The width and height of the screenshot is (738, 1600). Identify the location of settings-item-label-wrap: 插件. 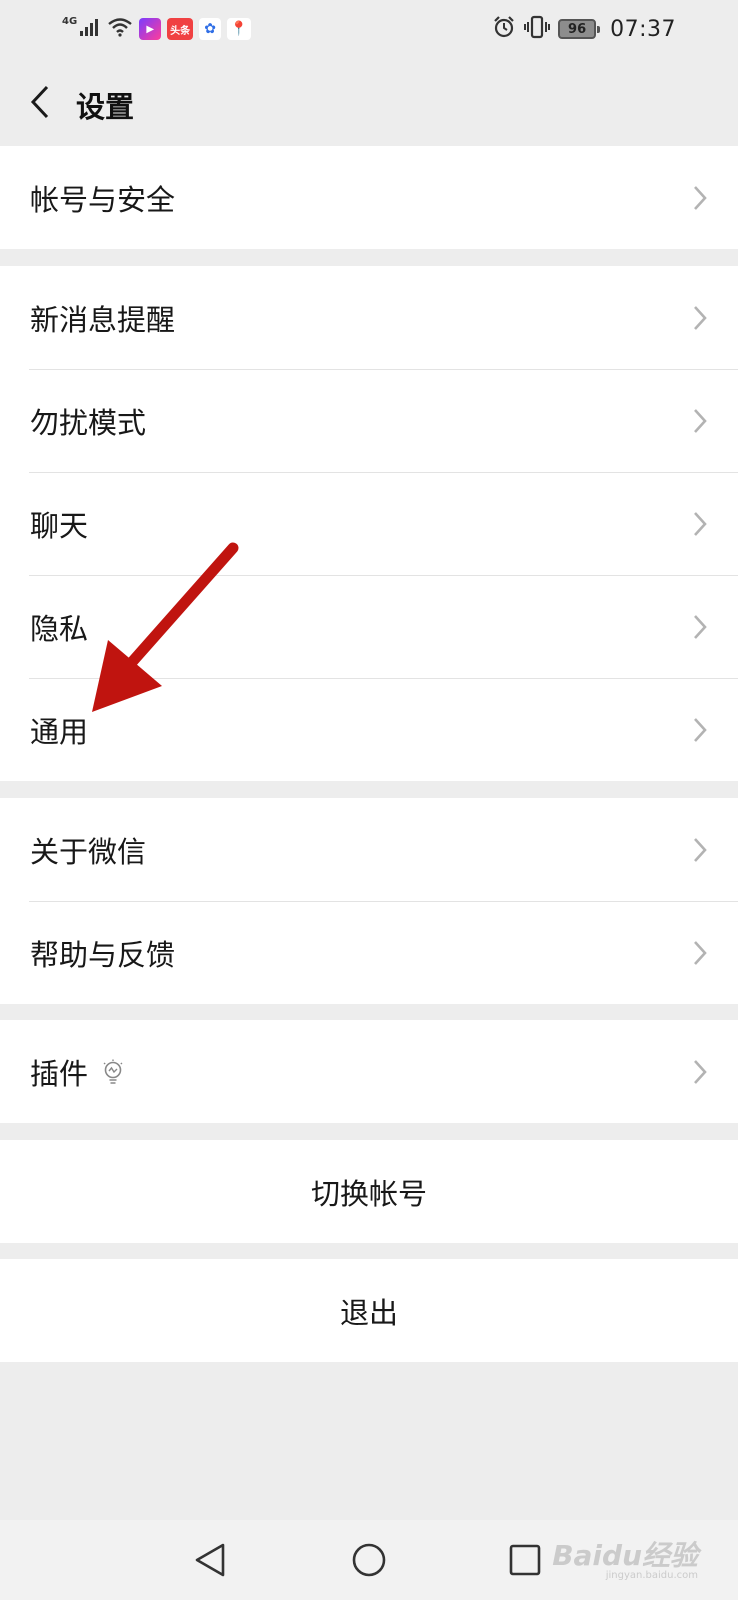
(77, 1072).